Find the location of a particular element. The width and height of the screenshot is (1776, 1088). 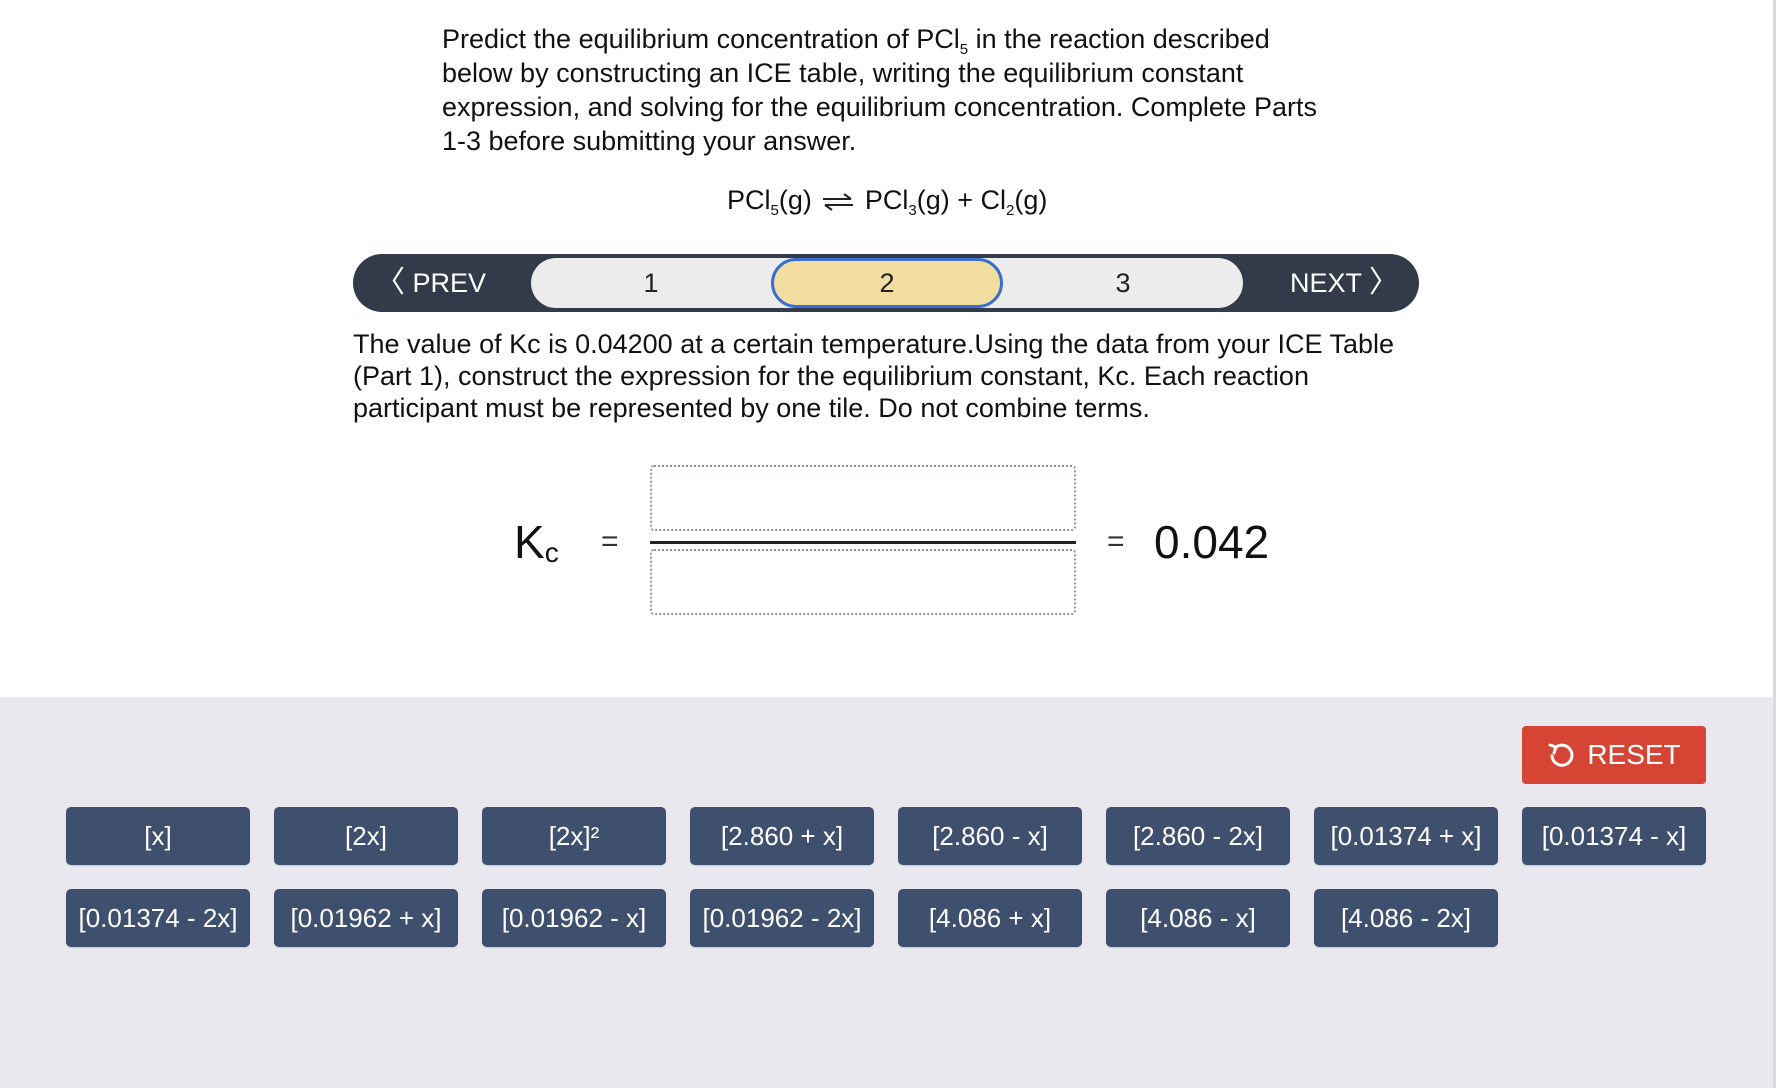

step-navigator: 〈 PREV 1 3 2 NEXT 〉 is located at coordinates (886, 283).